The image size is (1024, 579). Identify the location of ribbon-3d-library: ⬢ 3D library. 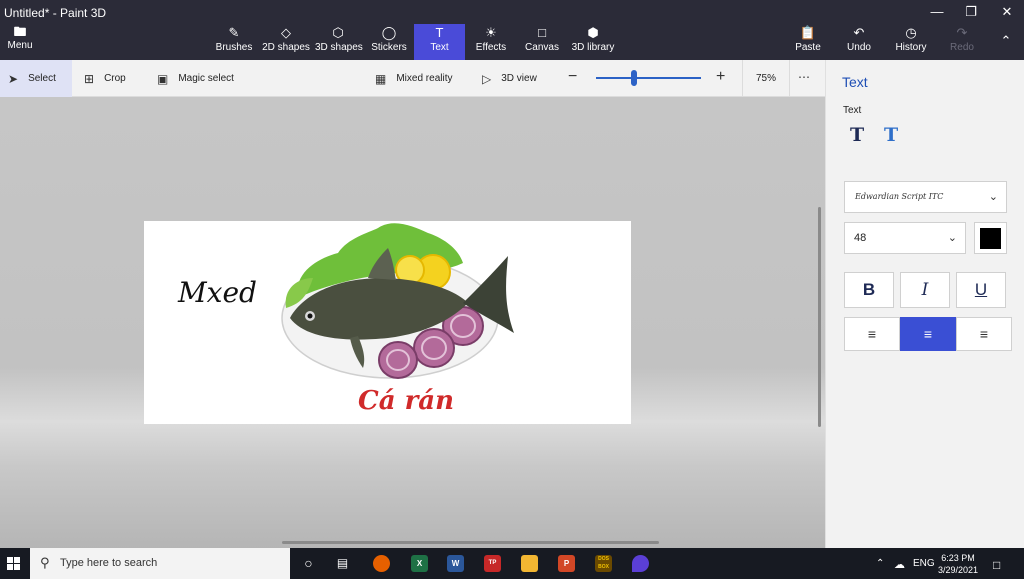
(593, 42).